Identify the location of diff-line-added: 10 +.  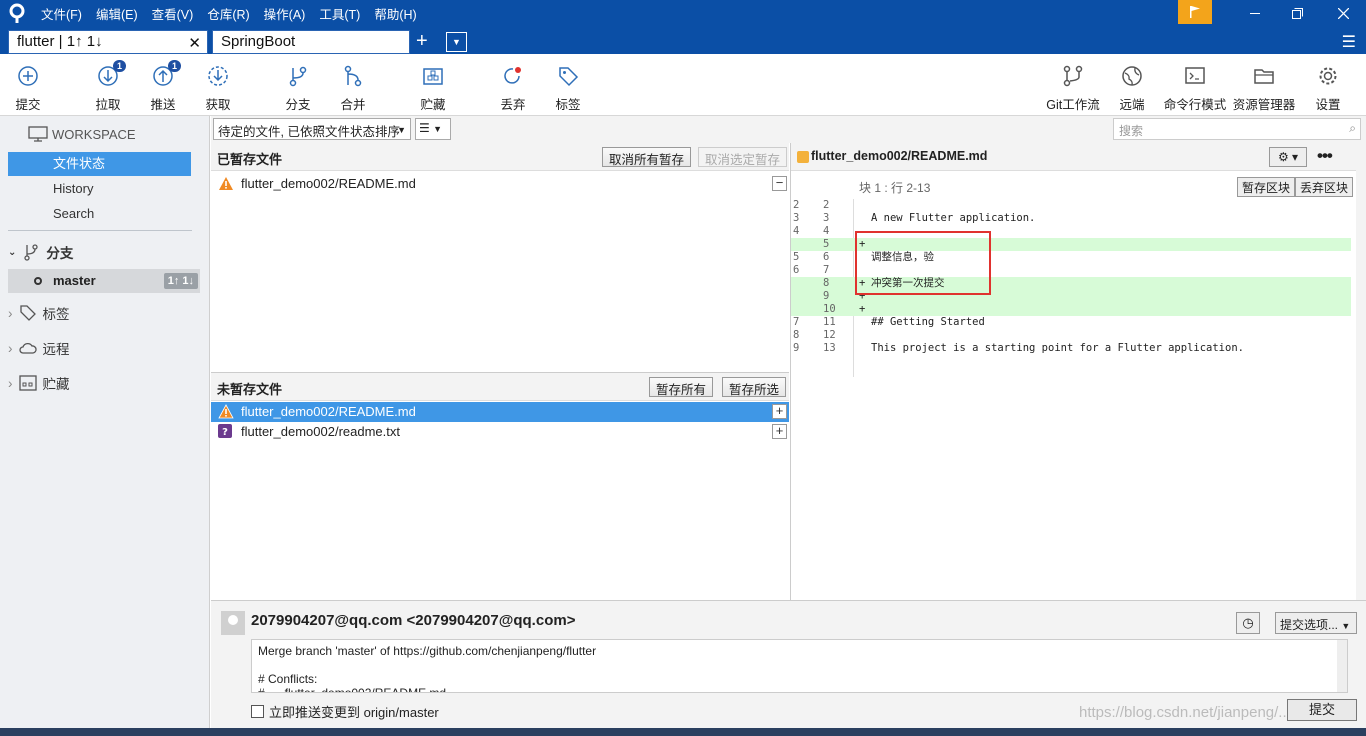
(1071, 309).